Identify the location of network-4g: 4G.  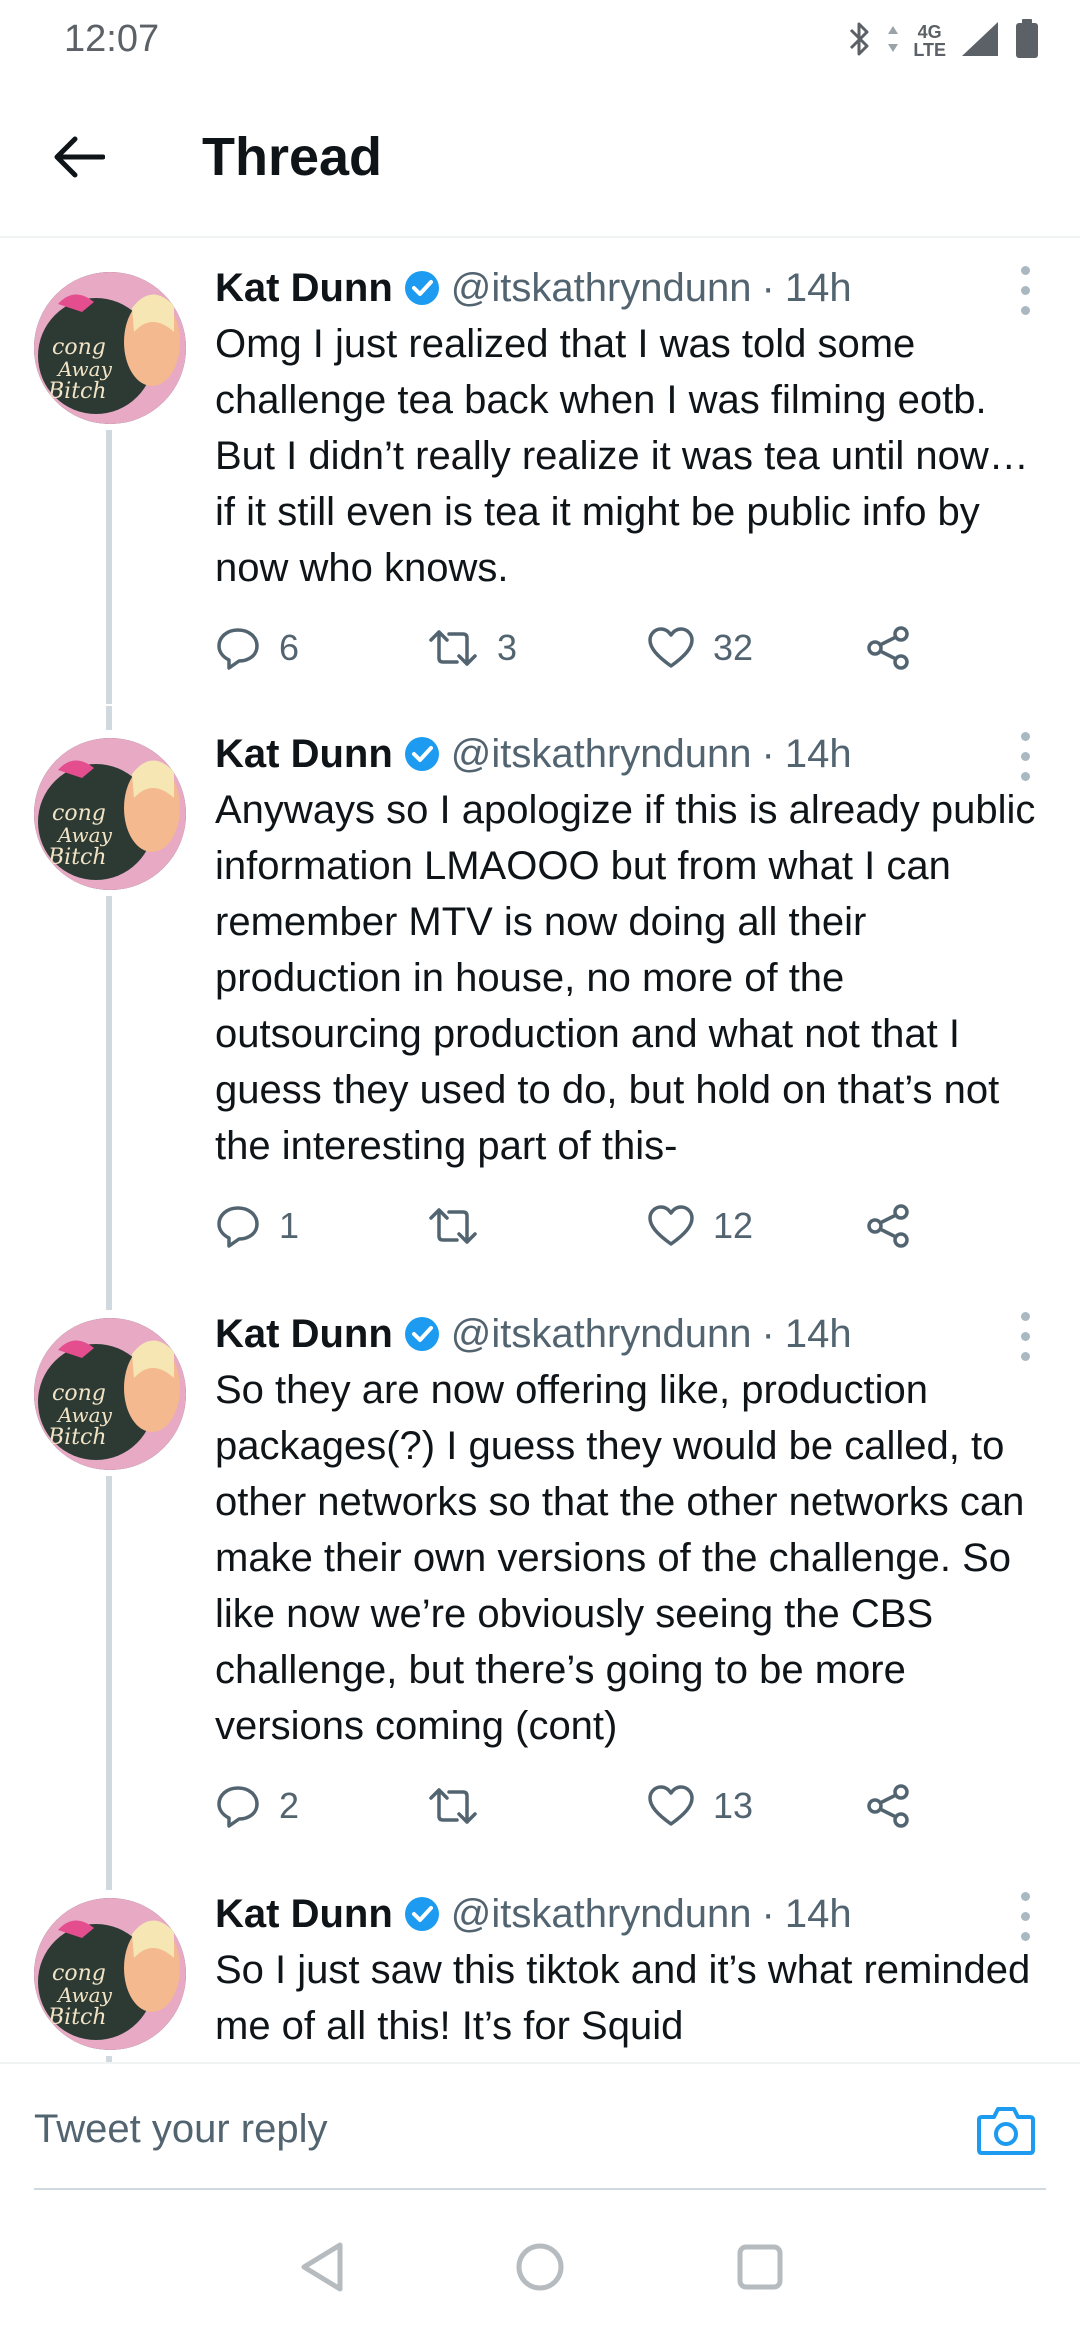
(929, 32).